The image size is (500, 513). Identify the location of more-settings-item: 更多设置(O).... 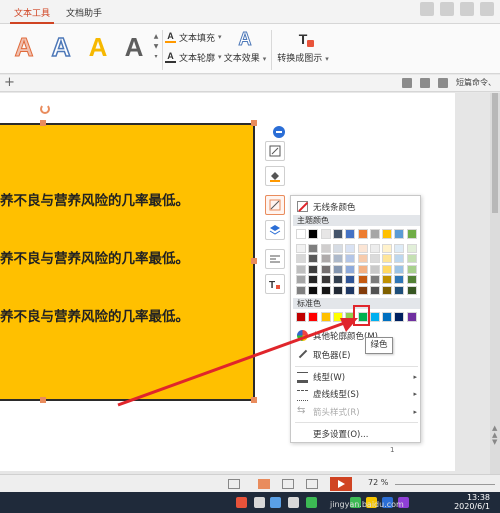
(356, 433).